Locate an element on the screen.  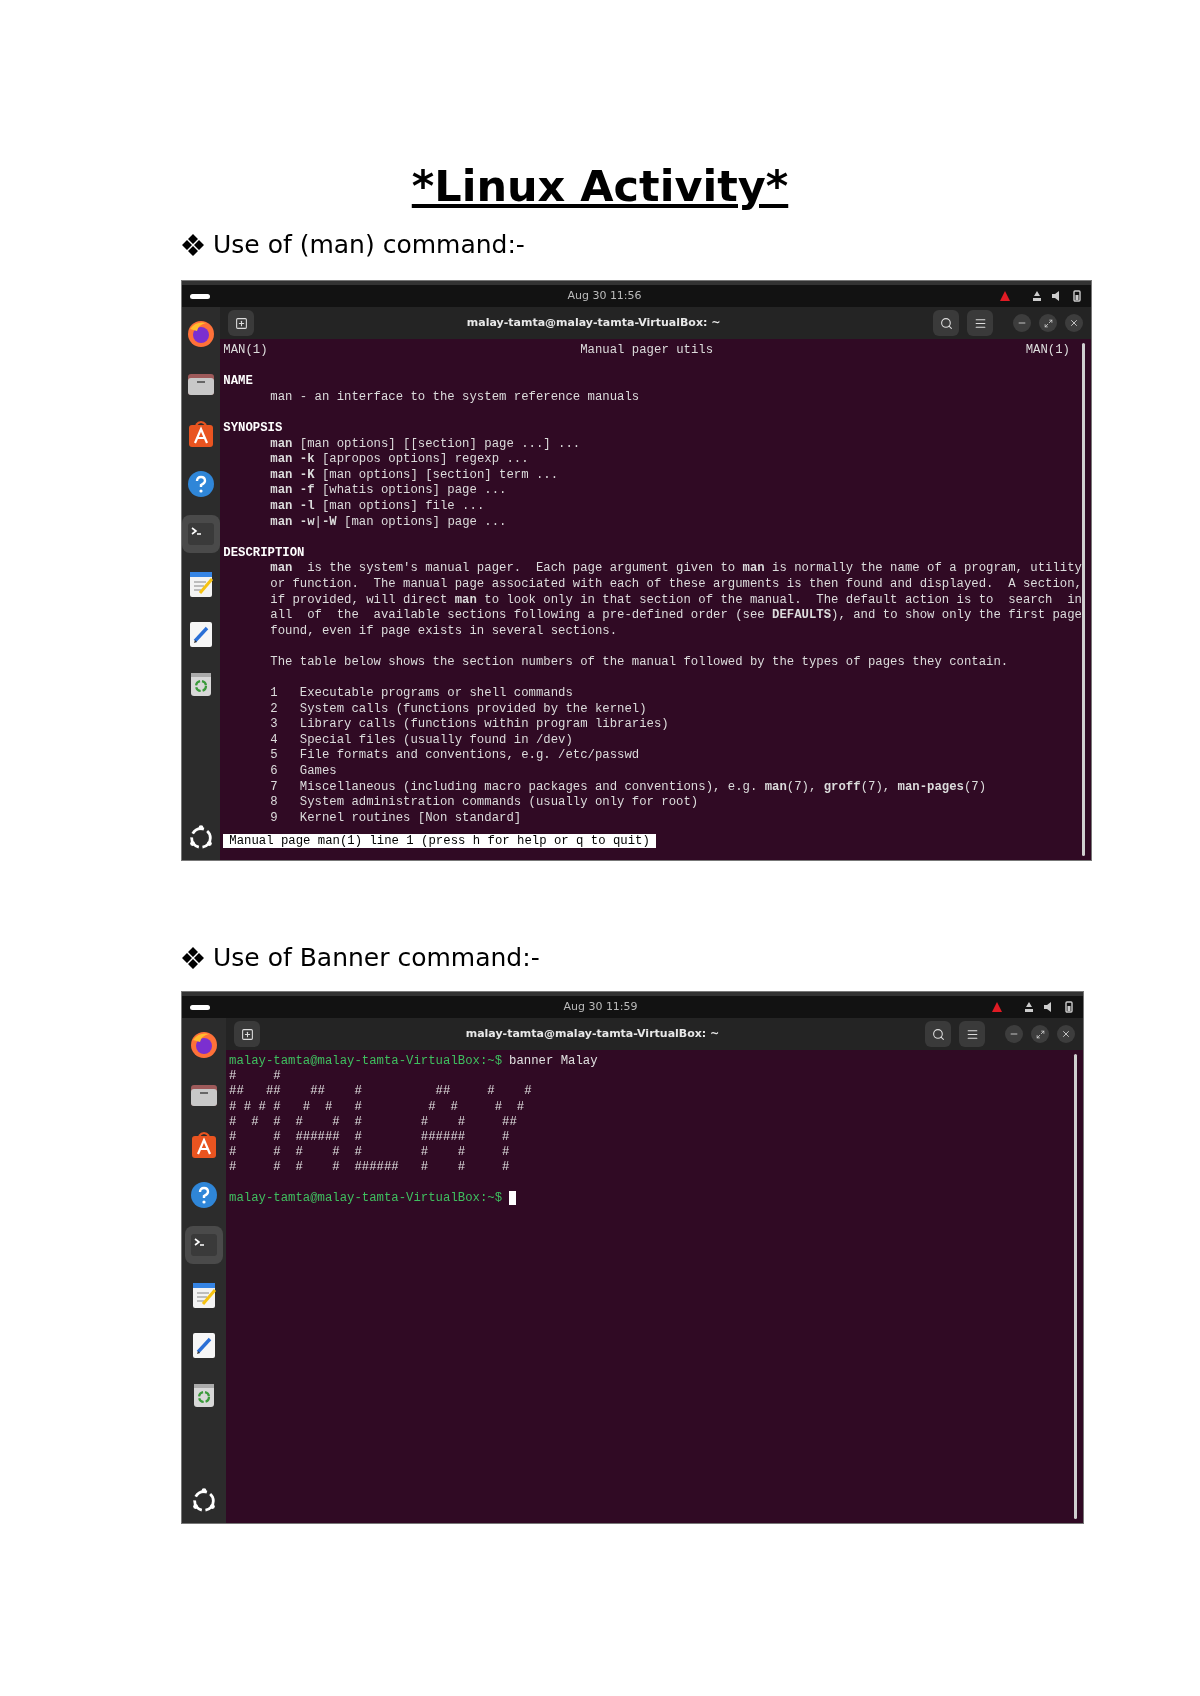
man-text-line: found, even if page exists in several sections. is located at coordinates (444, 631).